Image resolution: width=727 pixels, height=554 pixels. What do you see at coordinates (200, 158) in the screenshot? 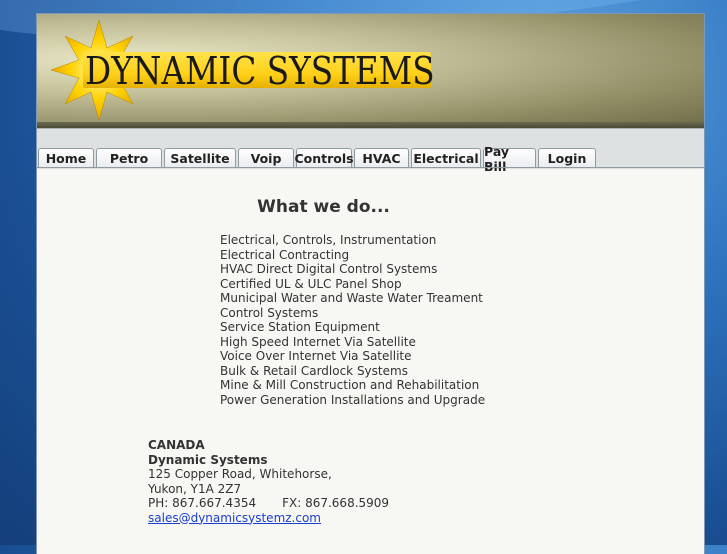
I see `tab-satellite: Satellite` at bounding box center [200, 158].